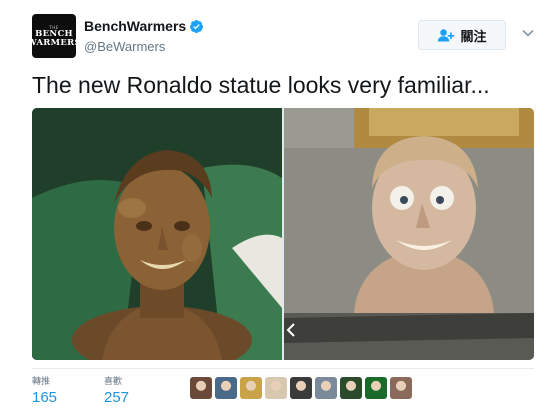  I want to click on chevron-left-icon, so click(291, 330).